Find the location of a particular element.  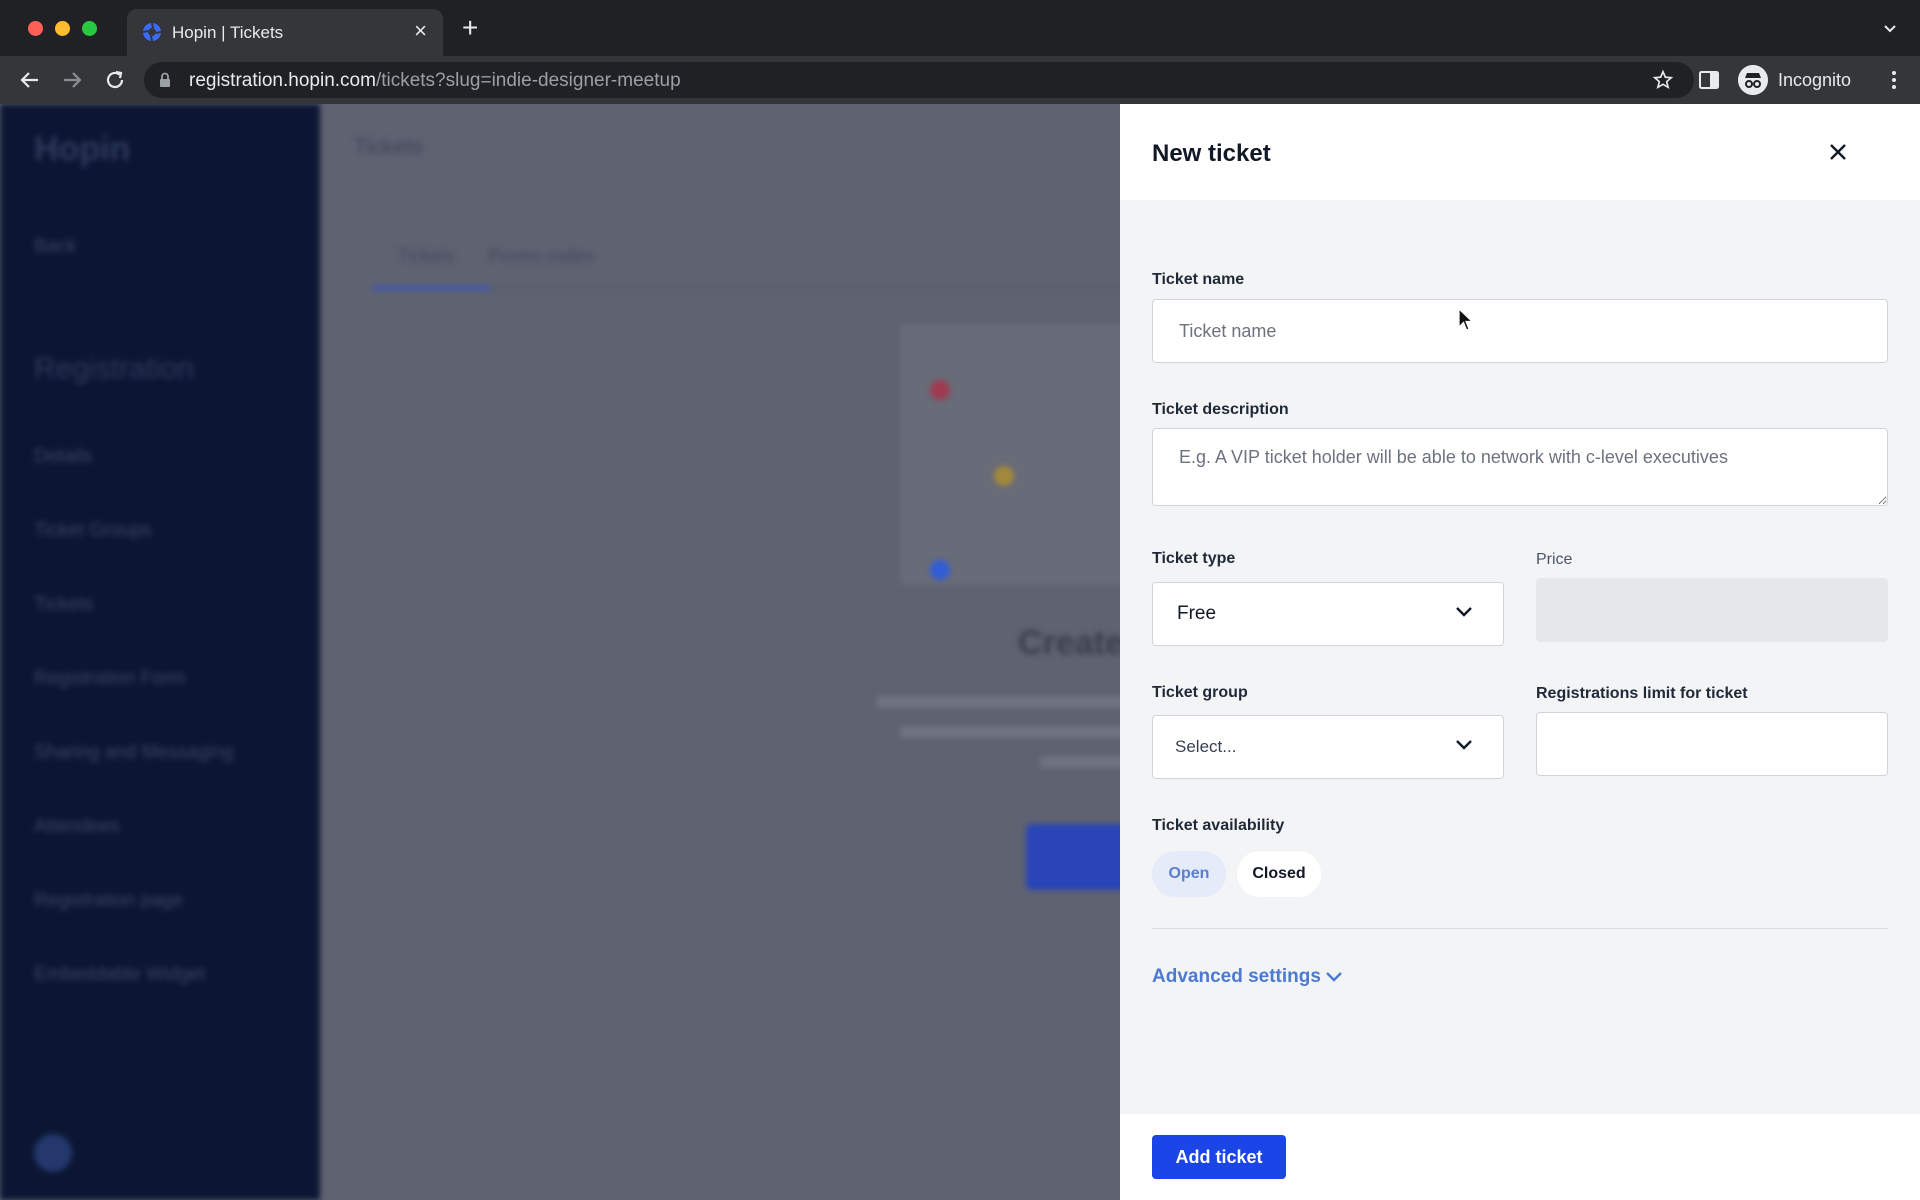

hopin-favicon-icon is located at coordinates (152, 32).